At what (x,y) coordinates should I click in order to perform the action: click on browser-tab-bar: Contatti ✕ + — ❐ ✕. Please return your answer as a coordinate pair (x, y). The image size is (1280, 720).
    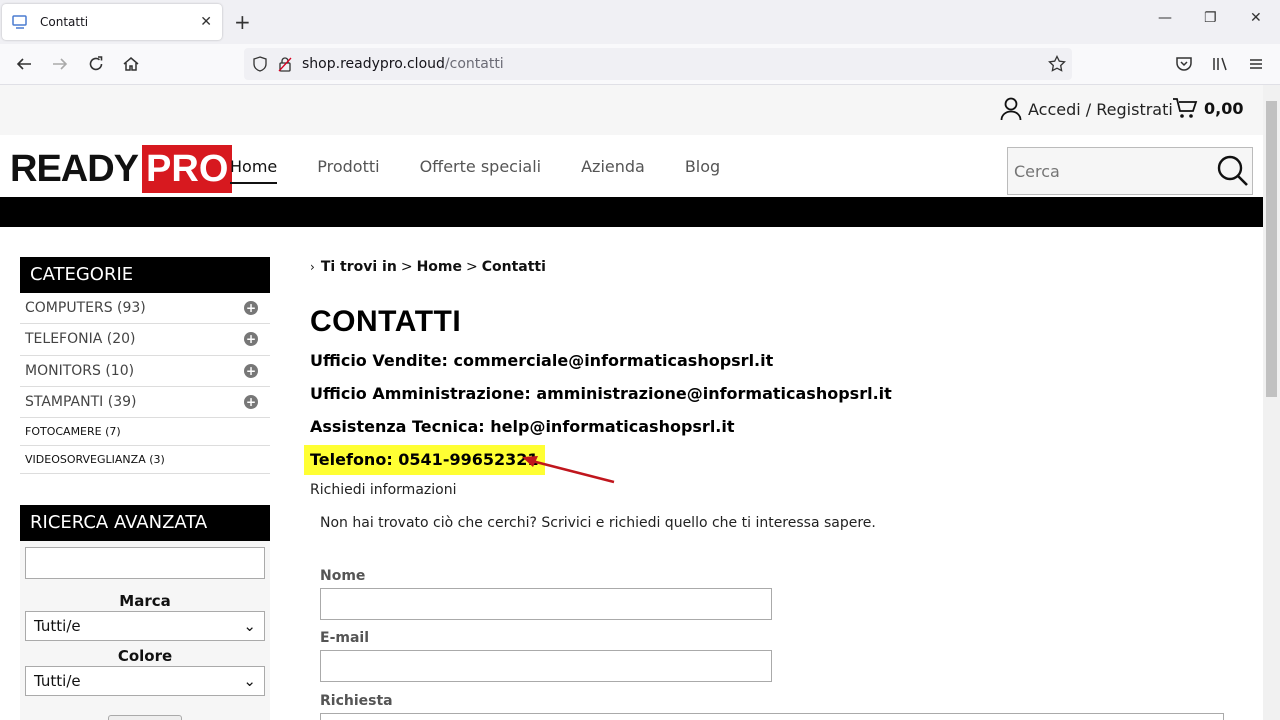
    Looking at the image, I should click on (640, 22).